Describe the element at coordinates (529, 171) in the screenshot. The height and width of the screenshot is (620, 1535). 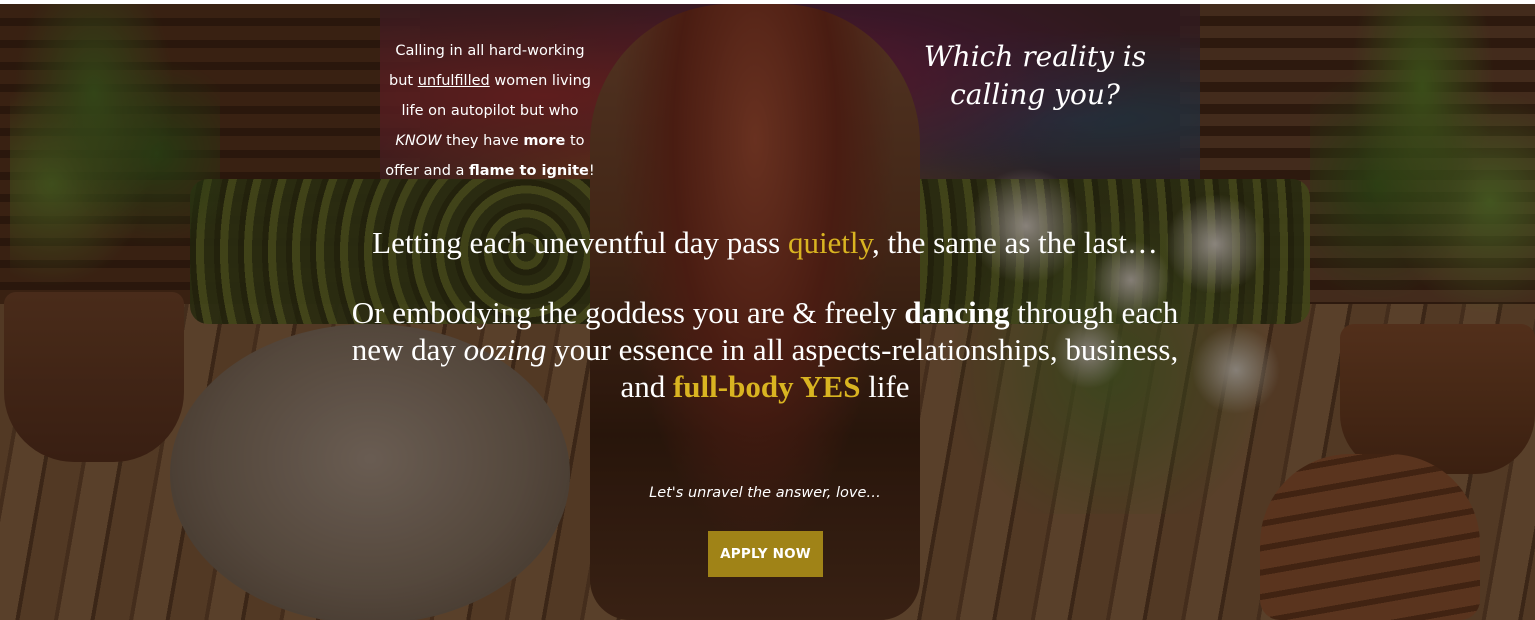
I see `intro-bold-flame: flame to ignite` at that location.